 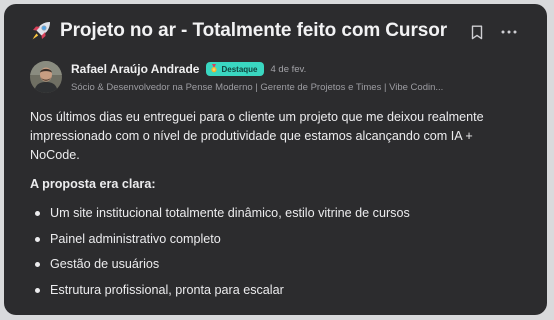 I want to click on header-actions, so click(x=493, y=32).